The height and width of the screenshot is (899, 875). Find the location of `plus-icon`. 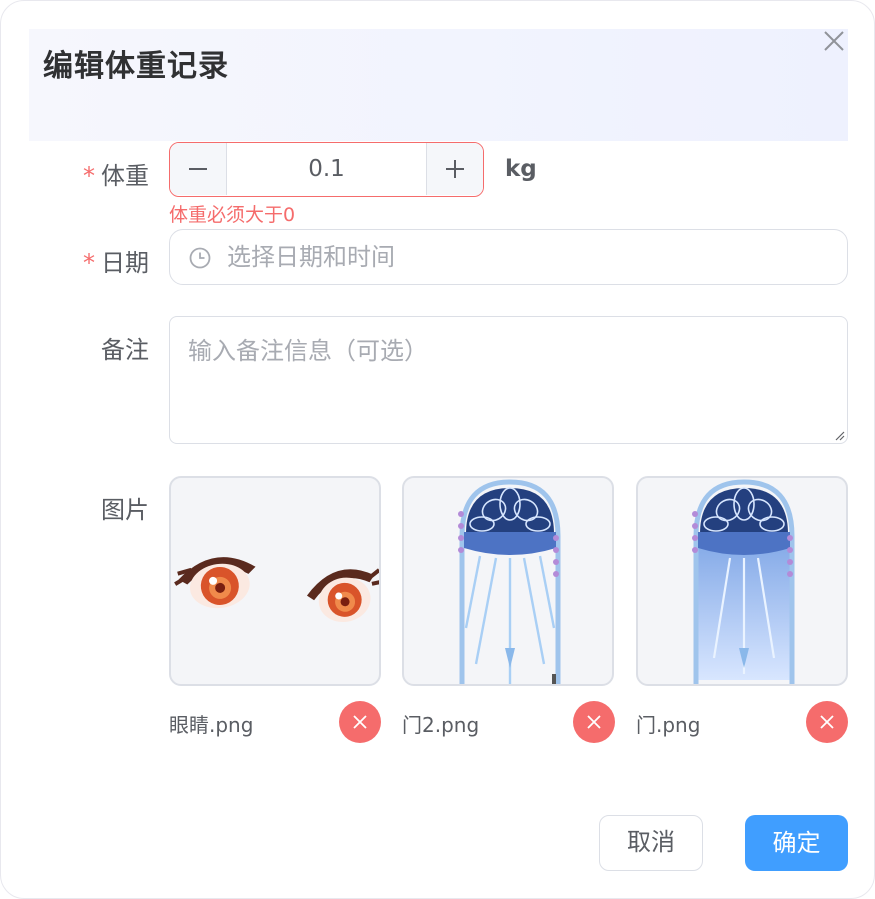

plus-icon is located at coordinates (455, 169).